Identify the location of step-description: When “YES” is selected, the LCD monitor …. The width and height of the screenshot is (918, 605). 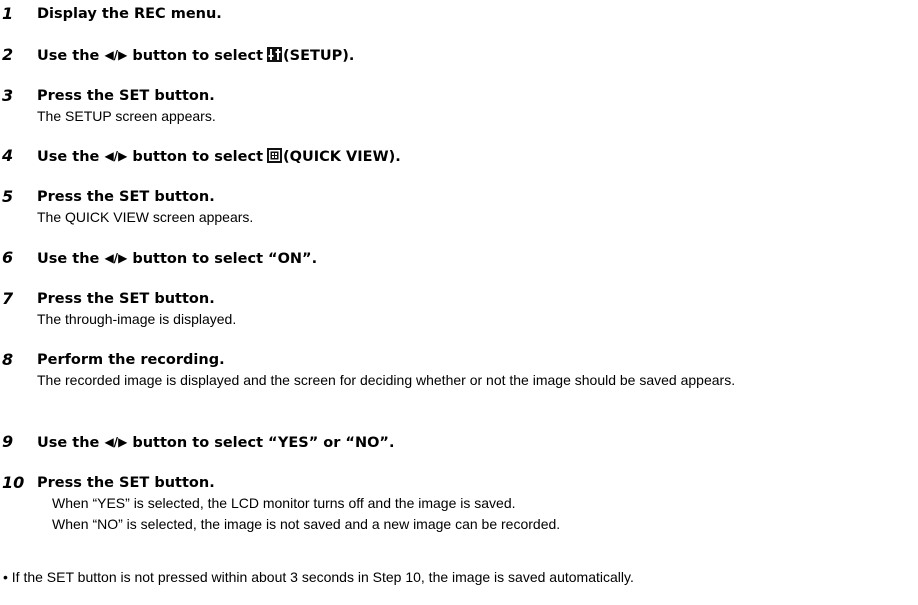
(482, 514).